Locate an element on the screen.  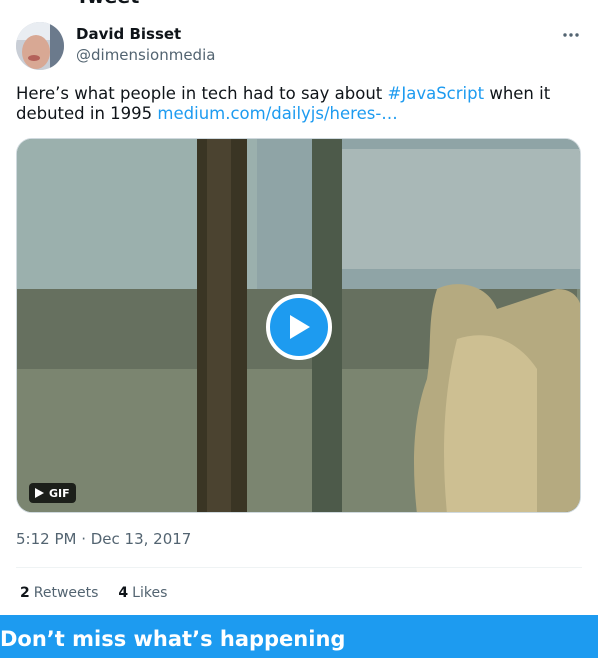
retweets-stat: 2 Retweets is located at coordinates (59, 593).